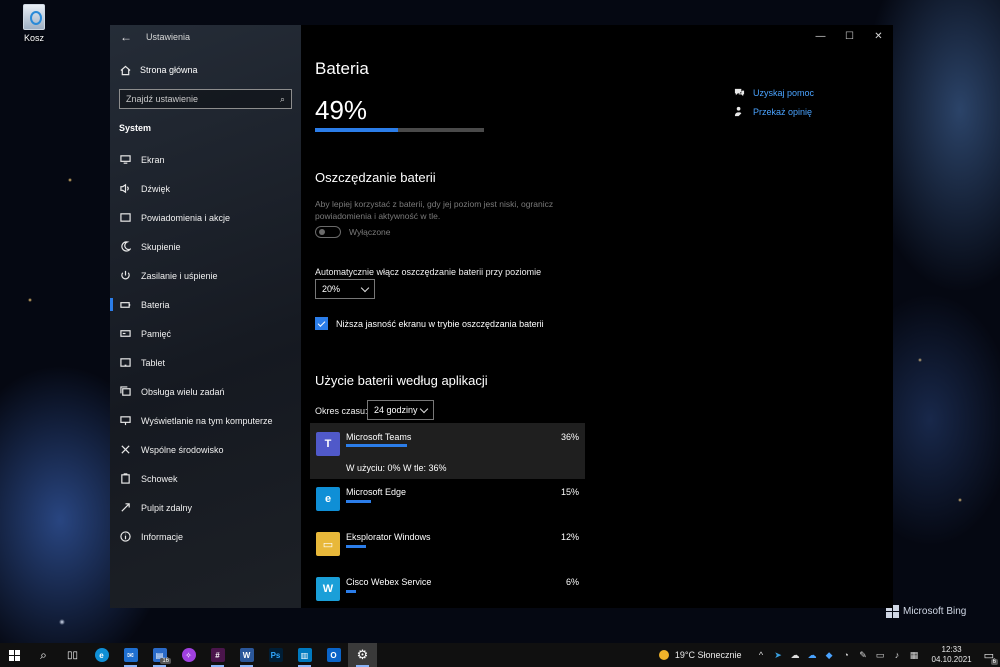 This screenshot has width=1000, height=667. What do you see at coordinates (125, 247) in the screenshot?
I see `moon-icon` at bounding box center [125, 247].